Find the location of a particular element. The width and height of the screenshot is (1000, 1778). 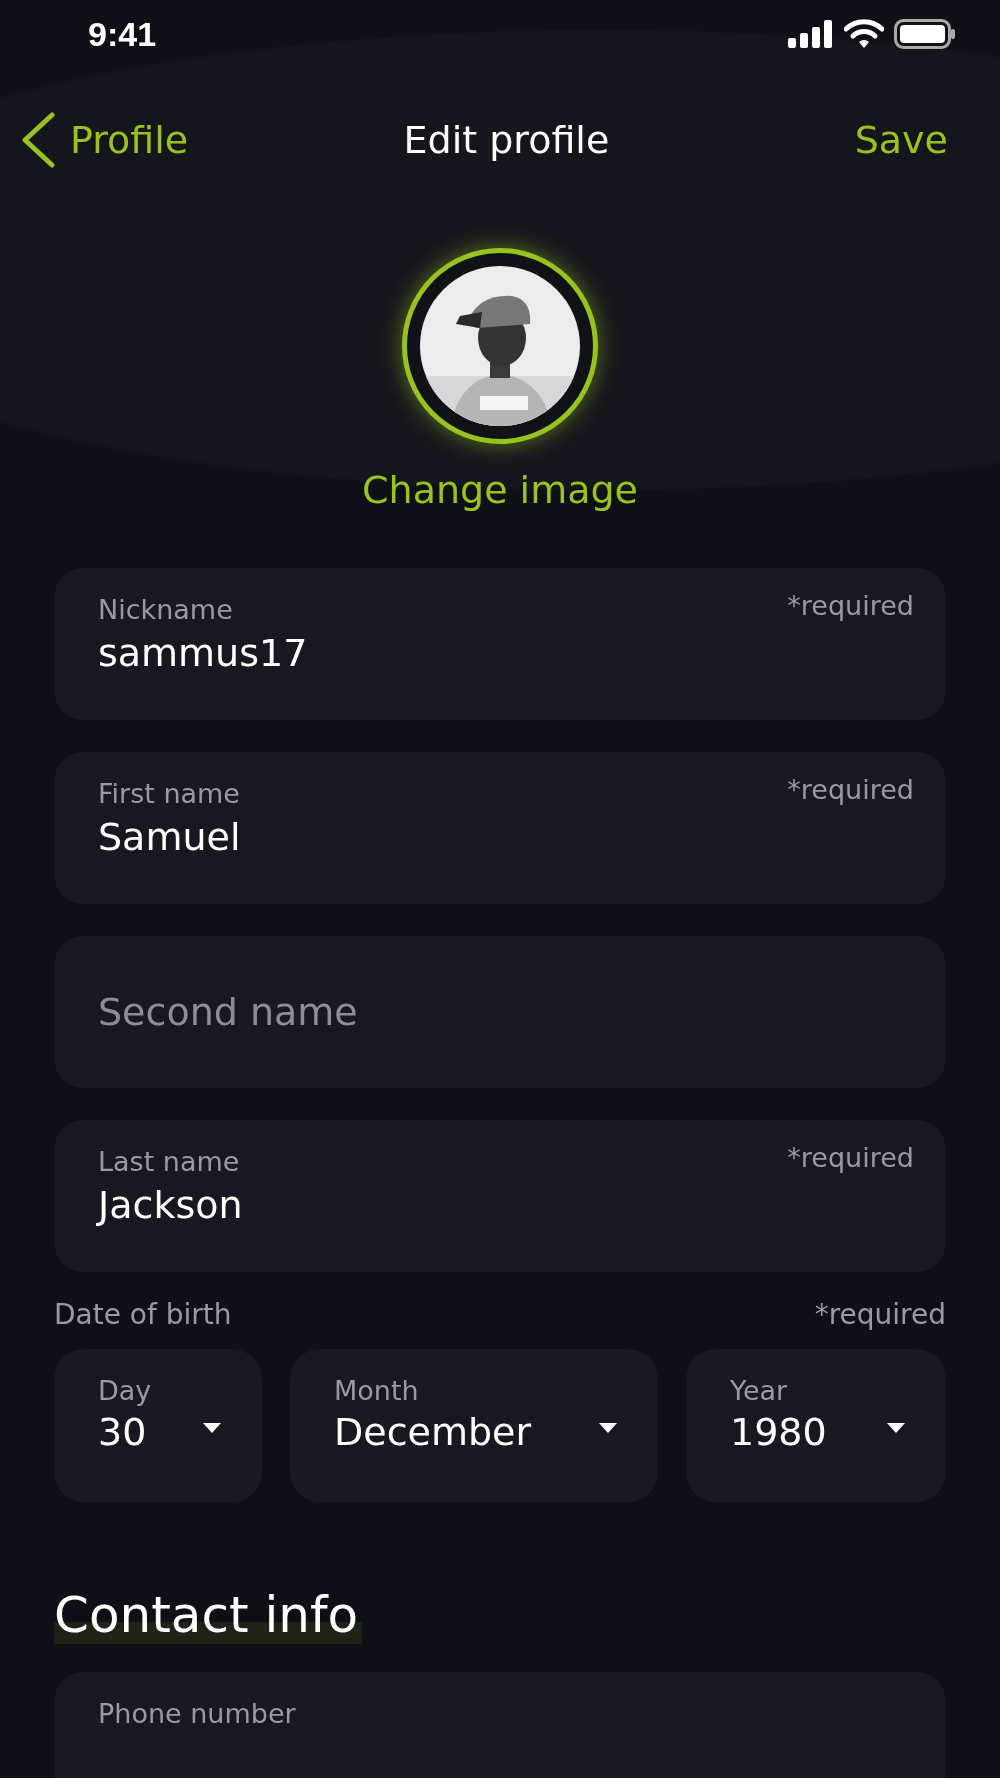

placeholder-text: Second name is located at coordinates (228, 1012).